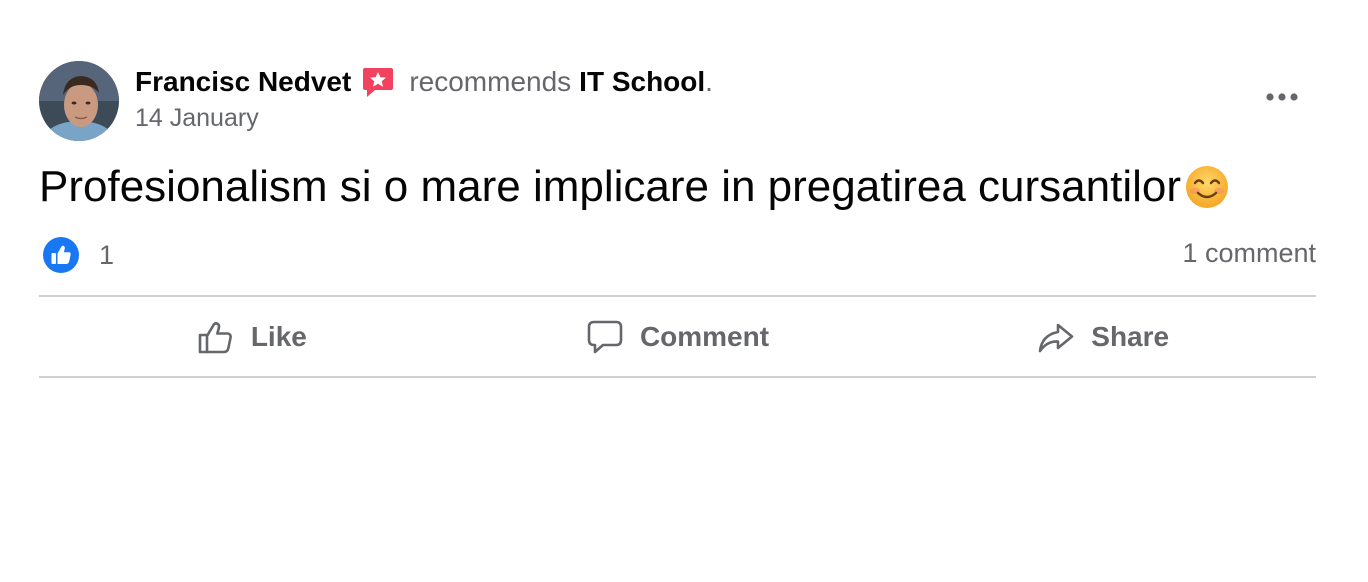 The image size is (1368, 582). Describe the element at coordinates (677, 296) in the screenshot. I see `divider-top` at that location.